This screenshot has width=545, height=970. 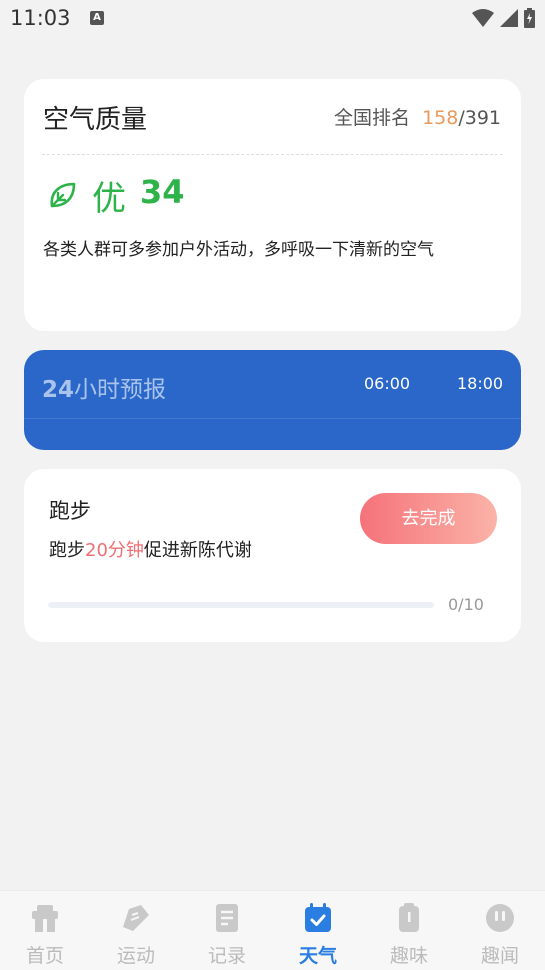 I want to click on task-desc-highlight: 20分钟, so click(x=114, y=550).